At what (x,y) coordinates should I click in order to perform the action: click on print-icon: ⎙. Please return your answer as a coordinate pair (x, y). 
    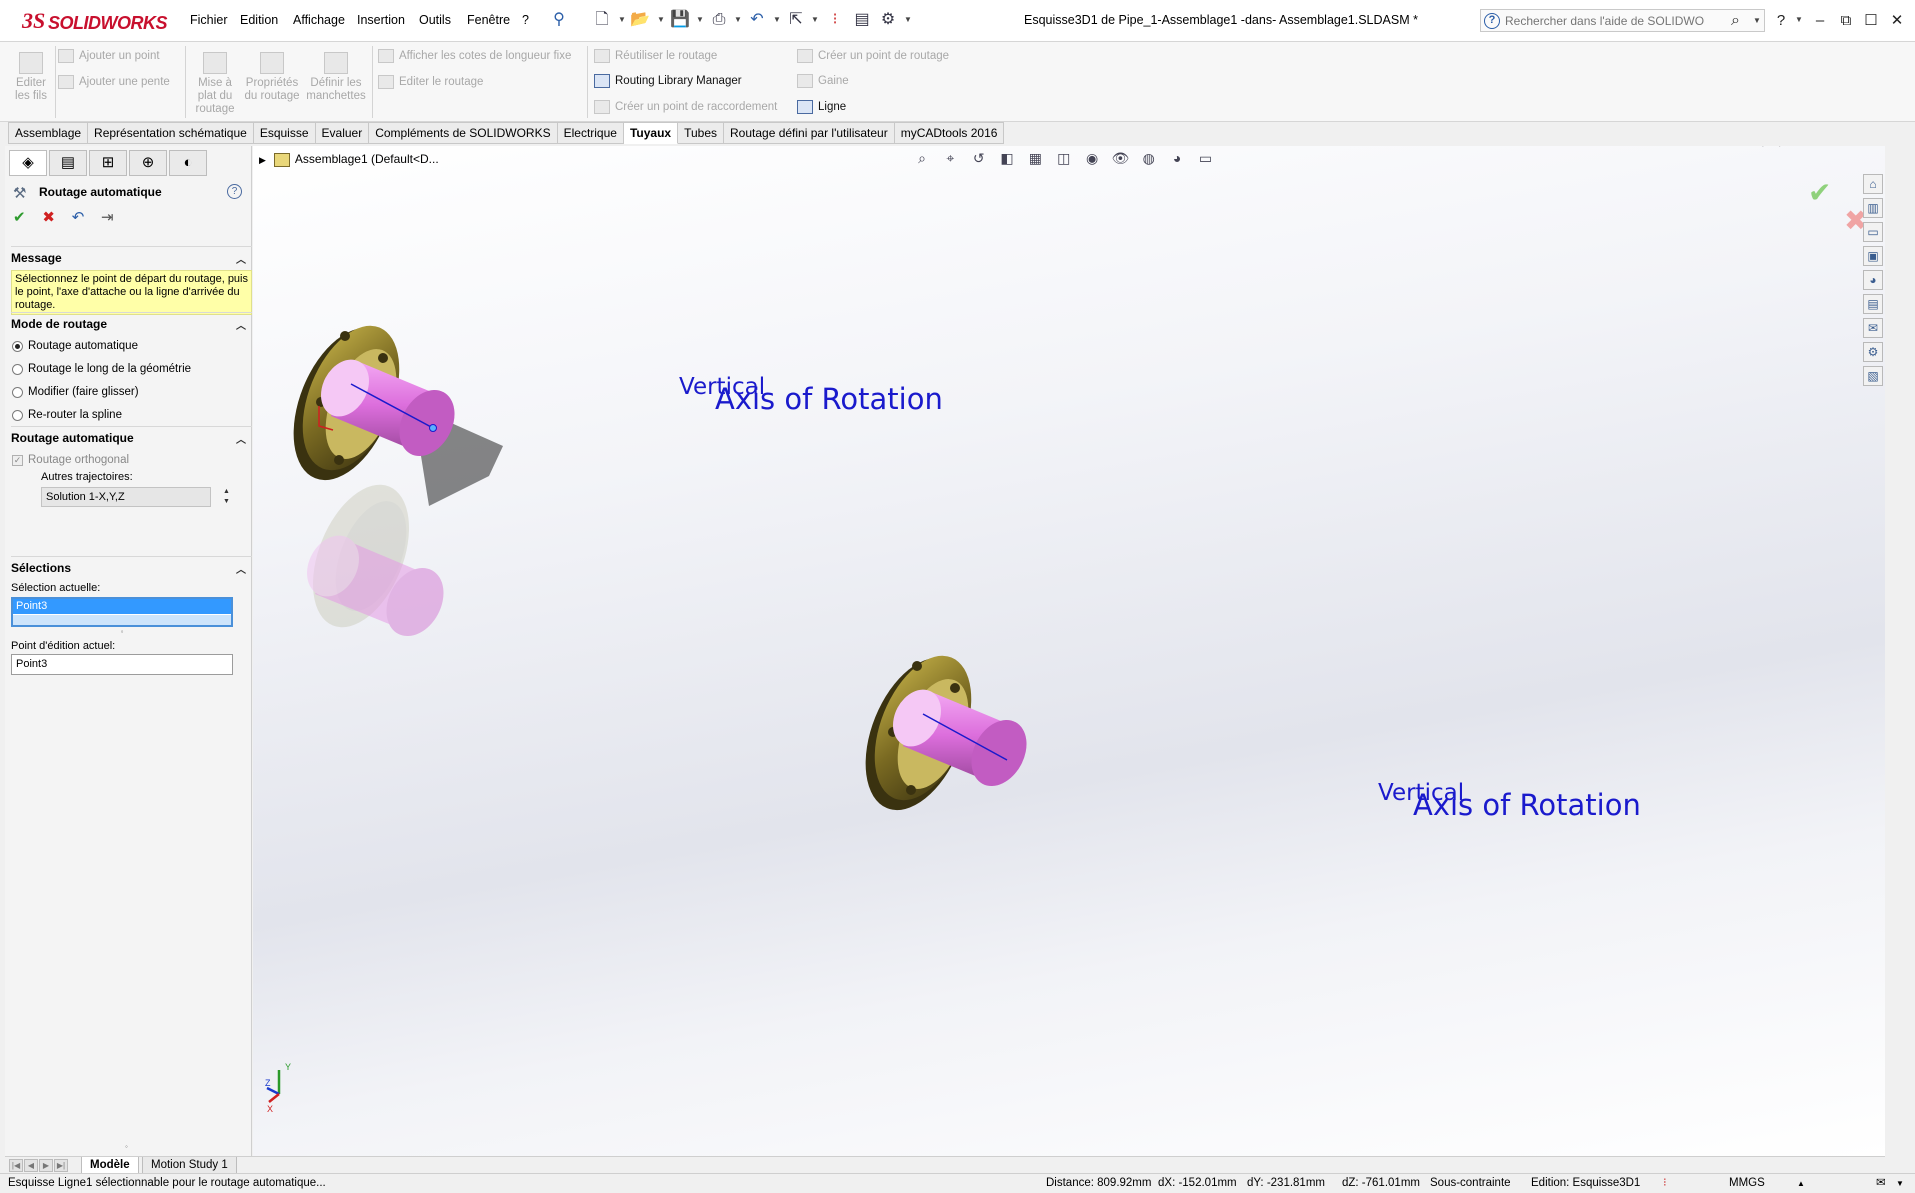
    Looking at the image, I should click on (719, 20).